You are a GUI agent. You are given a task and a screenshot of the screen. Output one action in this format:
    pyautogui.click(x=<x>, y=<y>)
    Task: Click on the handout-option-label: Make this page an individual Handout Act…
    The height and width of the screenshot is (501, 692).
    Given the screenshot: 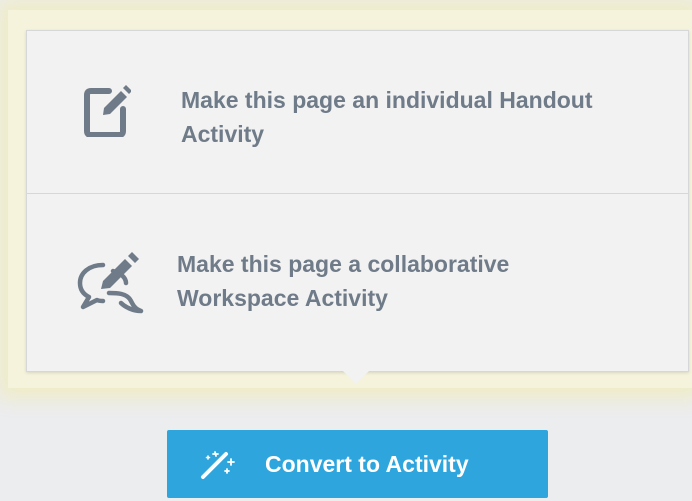 What is the action you would take?
    pyautogui.click(x=387, y=117)
    